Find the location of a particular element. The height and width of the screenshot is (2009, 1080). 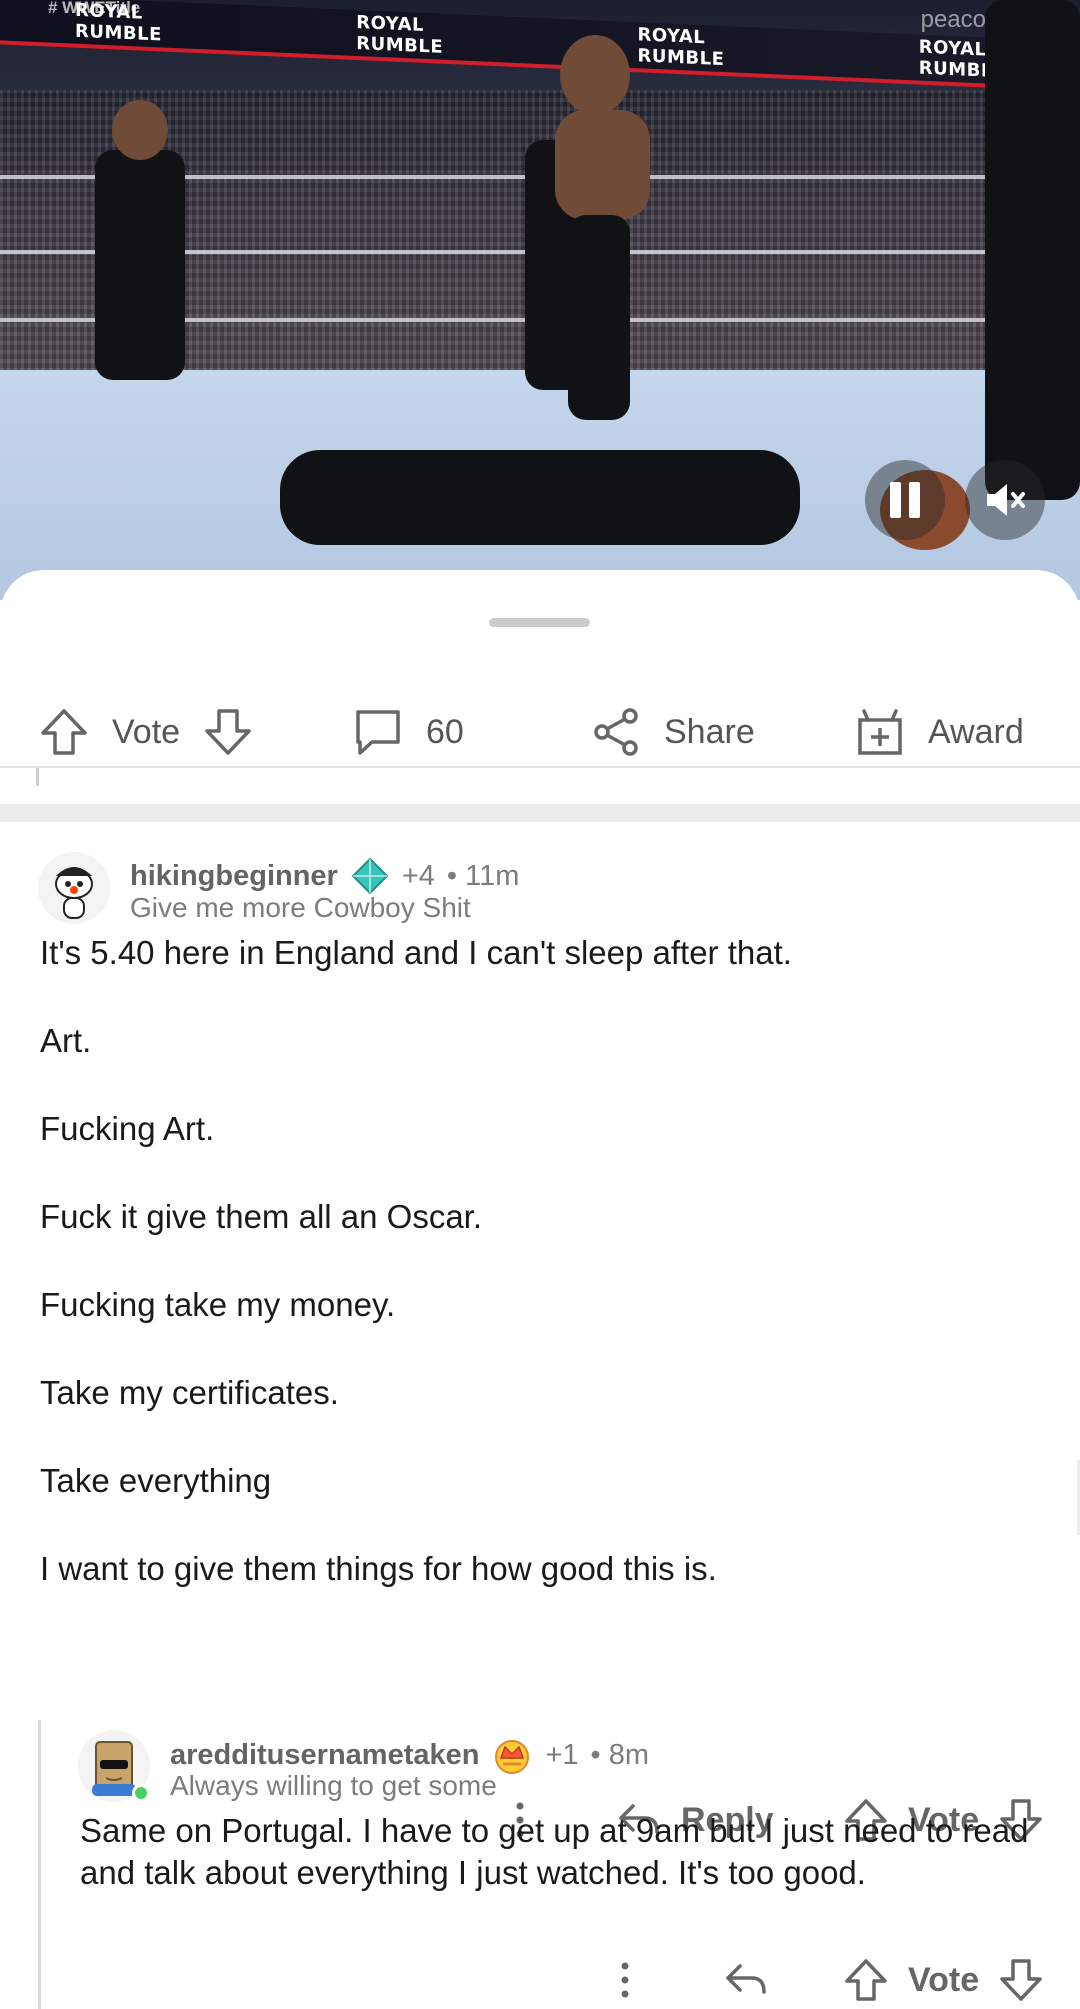

user-flair: Give me more Cowboy Shit is located at coordinates (300, 907).